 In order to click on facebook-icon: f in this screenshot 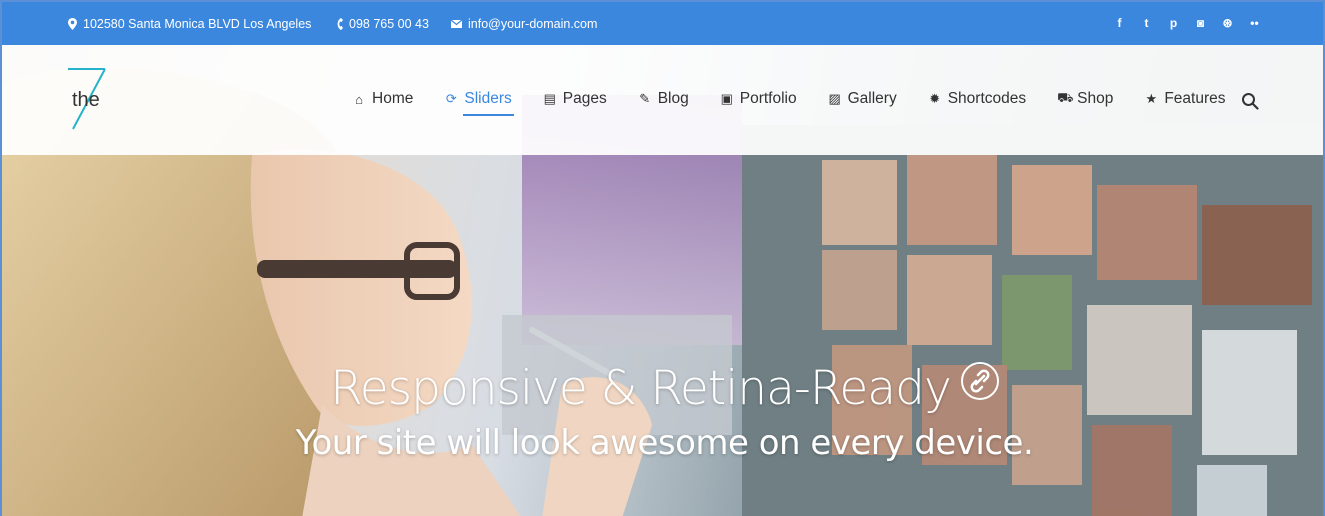, I will do `click(1119, 23)`.